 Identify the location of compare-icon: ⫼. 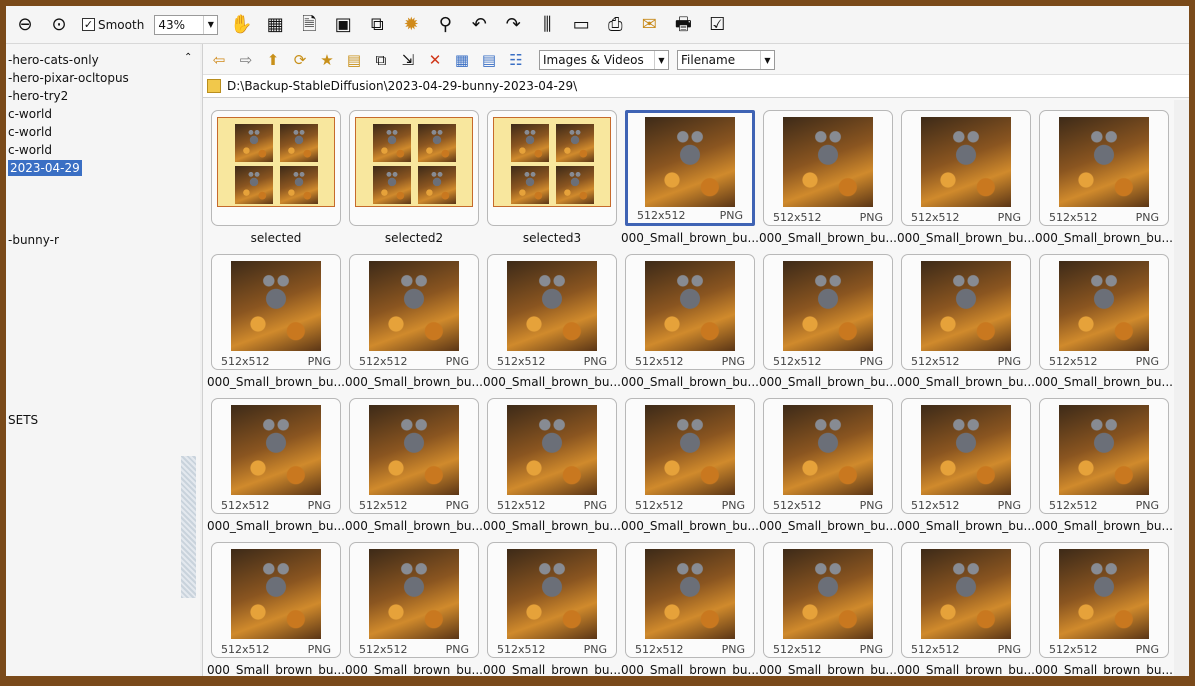
(547, 25).